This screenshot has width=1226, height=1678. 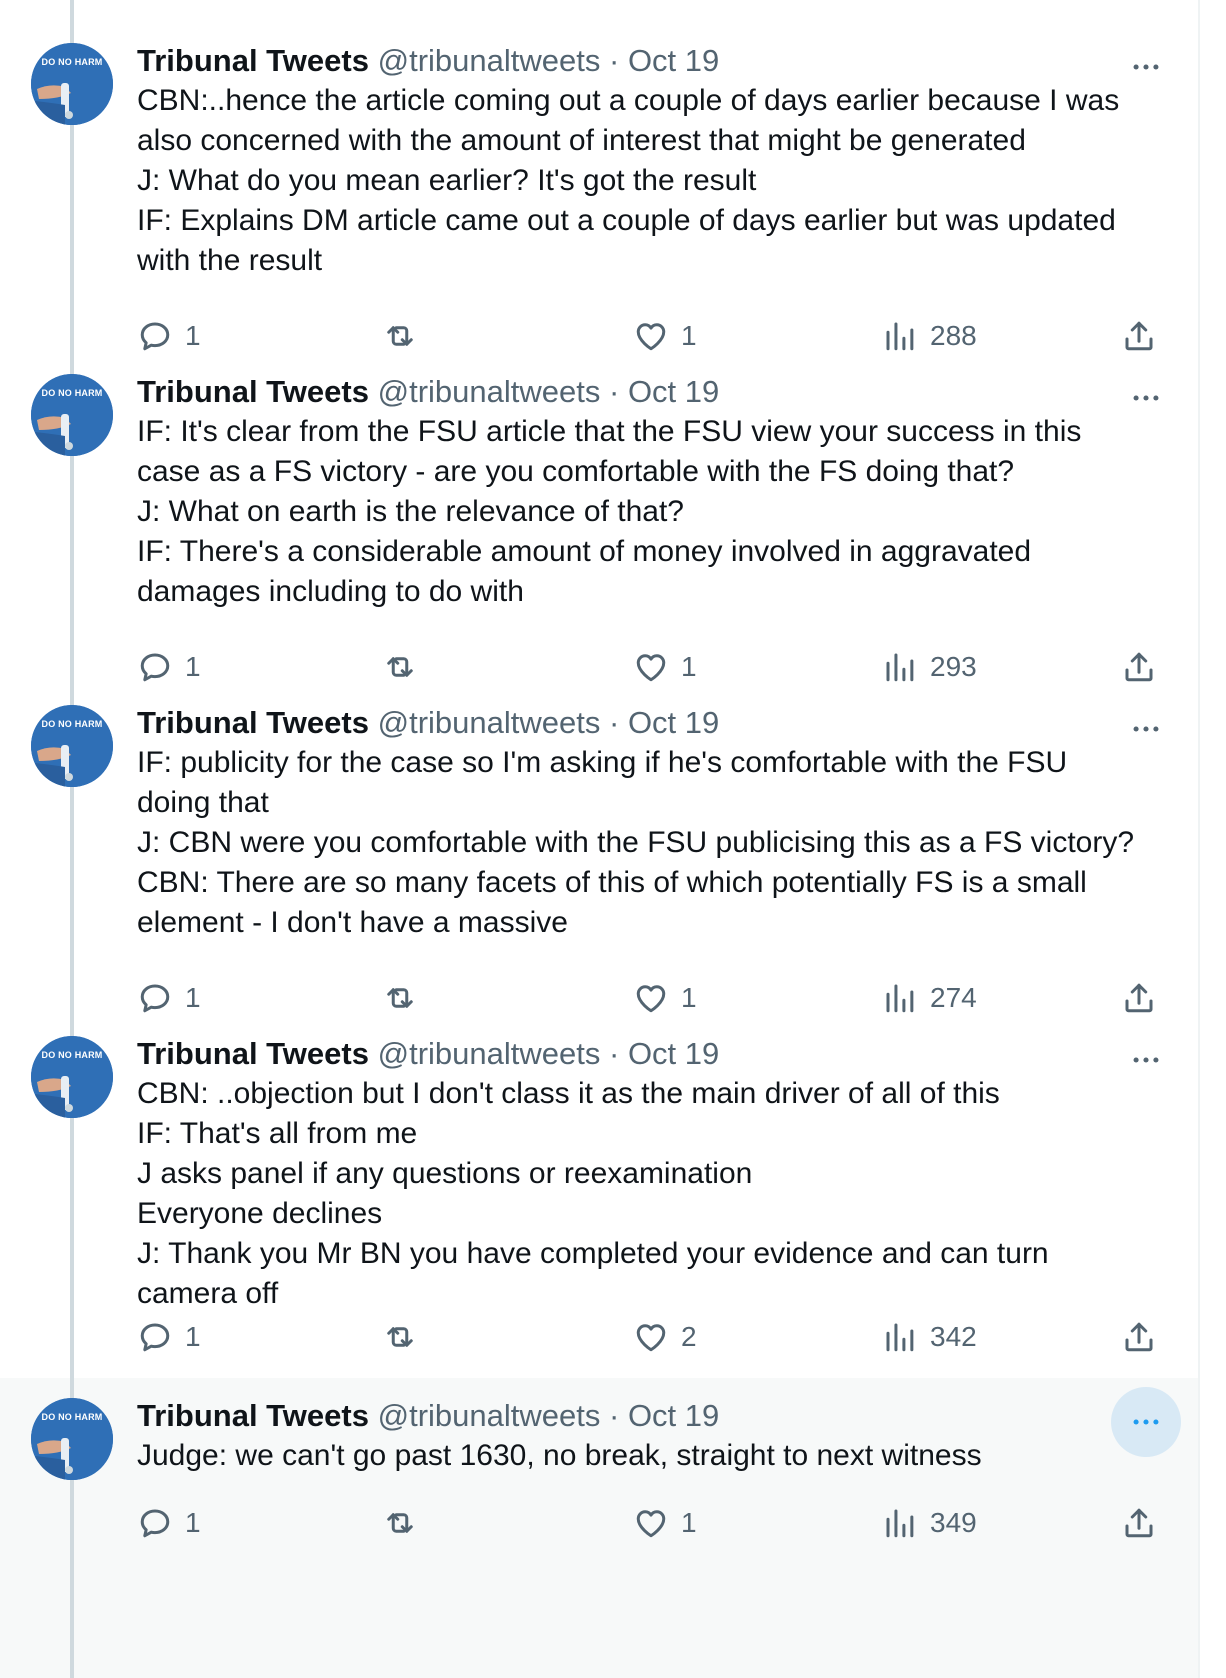 I want to click on more-icon, so click(x=1146, y=67).